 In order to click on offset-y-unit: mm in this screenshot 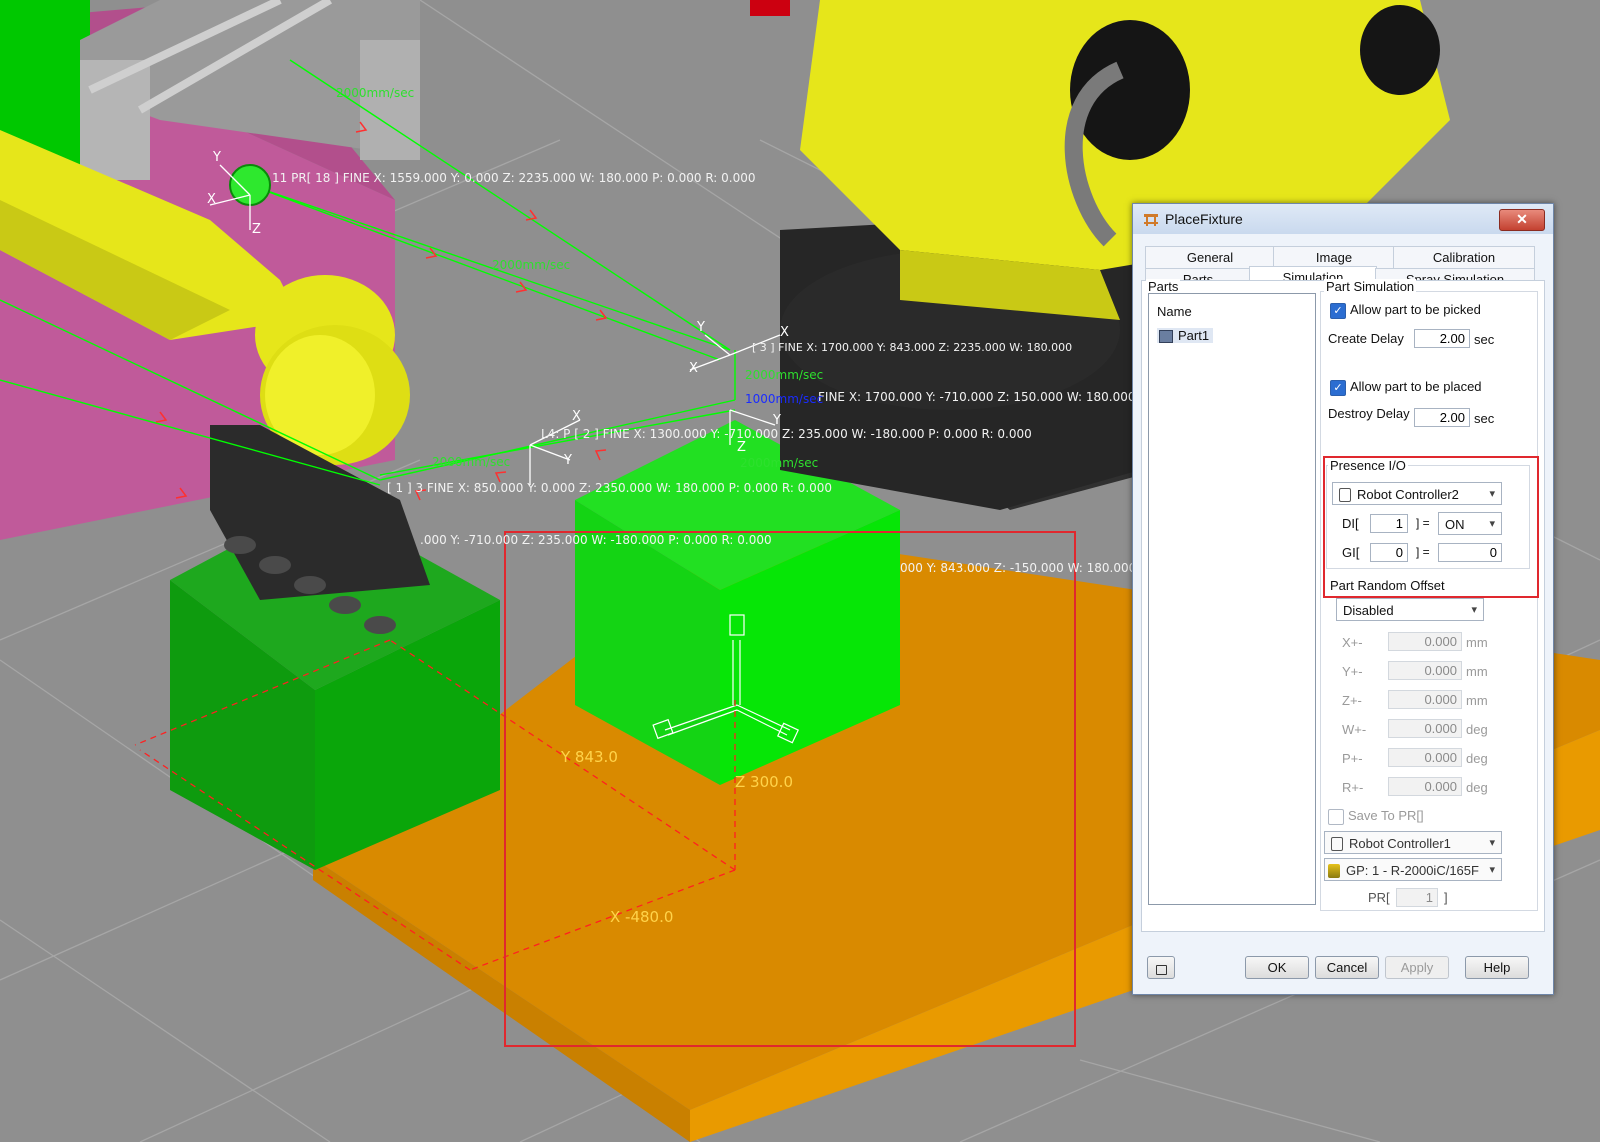, I will do `click(1477, 671)`.